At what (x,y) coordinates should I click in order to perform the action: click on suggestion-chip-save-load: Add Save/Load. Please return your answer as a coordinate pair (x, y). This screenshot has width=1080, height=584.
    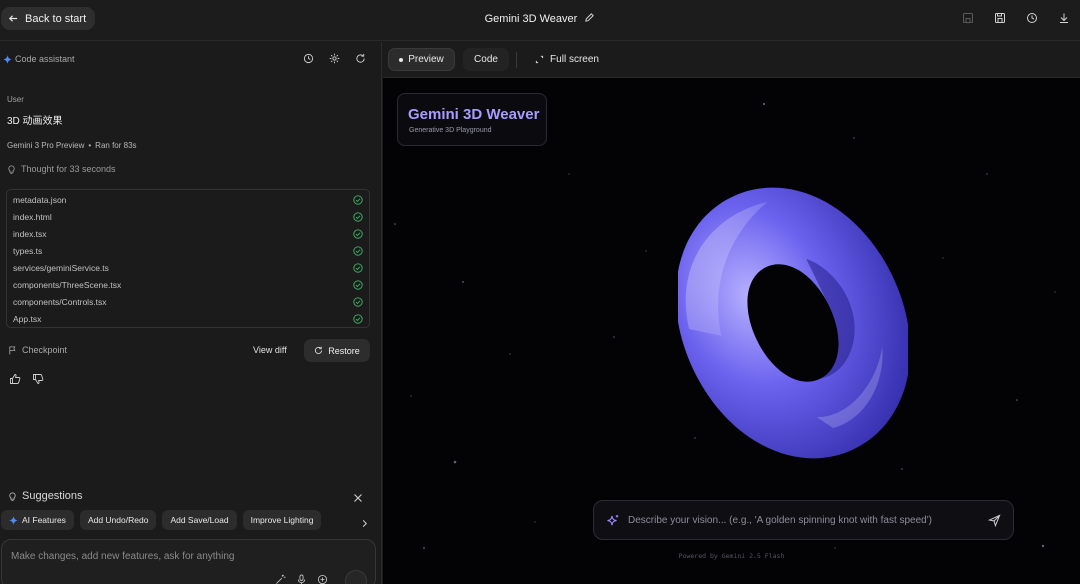
    Looking at the image, I should click on (199, 520).